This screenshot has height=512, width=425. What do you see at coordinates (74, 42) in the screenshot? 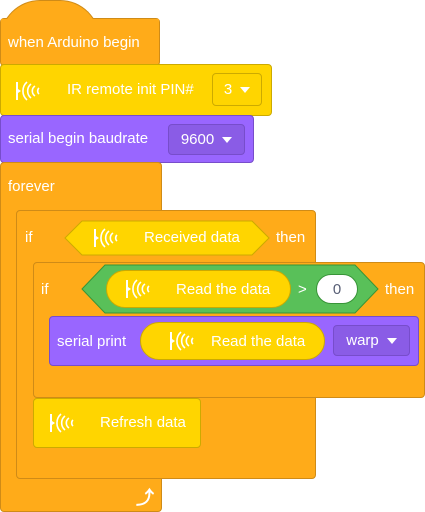
I see `hat-label: when Arduino begin` at bounding box center [74, 42].